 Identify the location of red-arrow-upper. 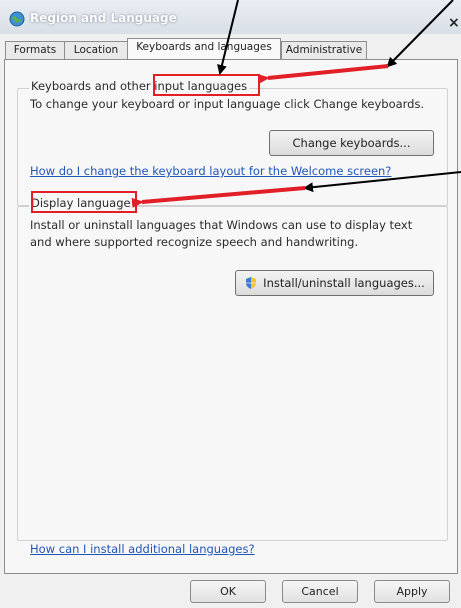
(323, 74).